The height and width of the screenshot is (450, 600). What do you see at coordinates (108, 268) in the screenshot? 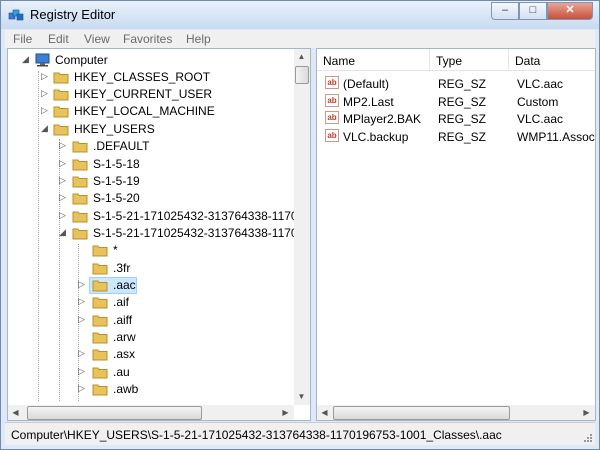
I see `tree-item-key: .3fr` at bounding box center [108, 268].